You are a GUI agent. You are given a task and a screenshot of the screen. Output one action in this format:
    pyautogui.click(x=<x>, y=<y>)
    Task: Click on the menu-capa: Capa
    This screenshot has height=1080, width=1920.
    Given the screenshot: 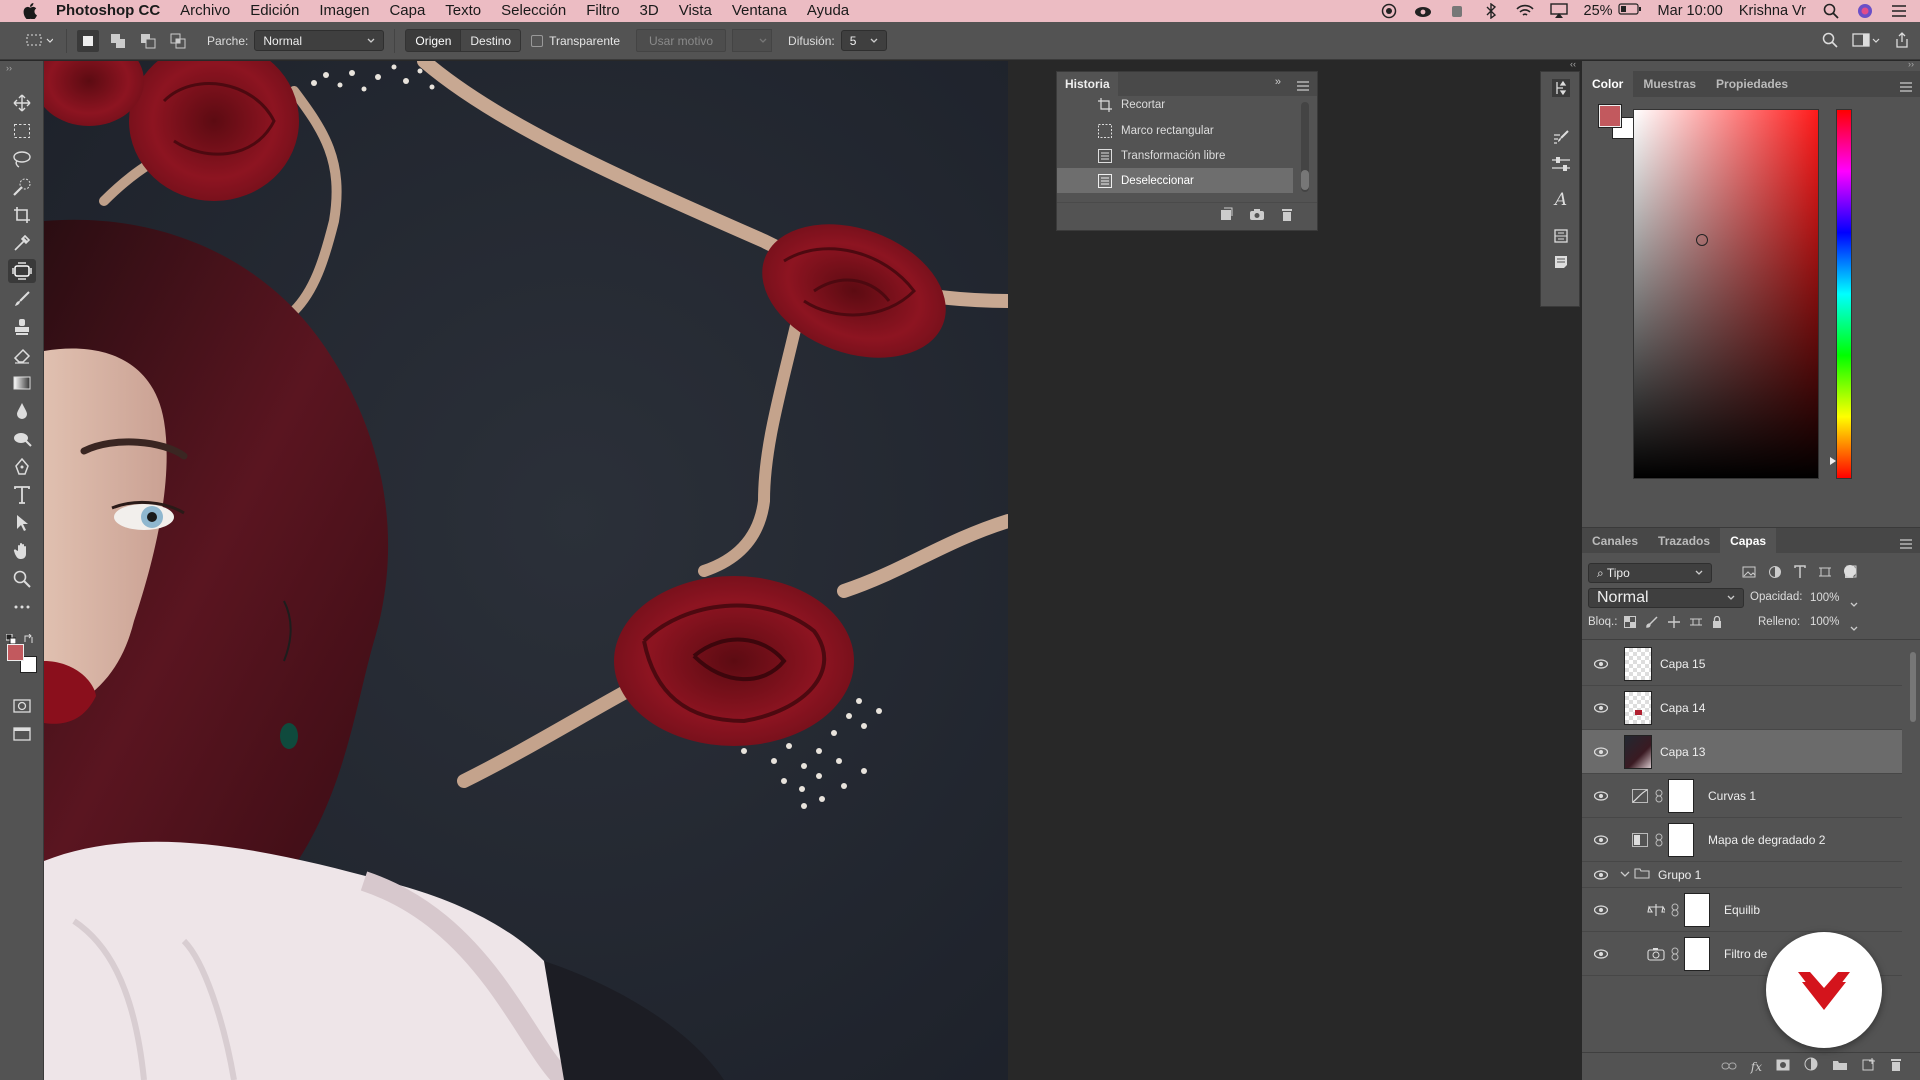 What is the action you would take?
    pyautogui.click(x=407, y=11)
    